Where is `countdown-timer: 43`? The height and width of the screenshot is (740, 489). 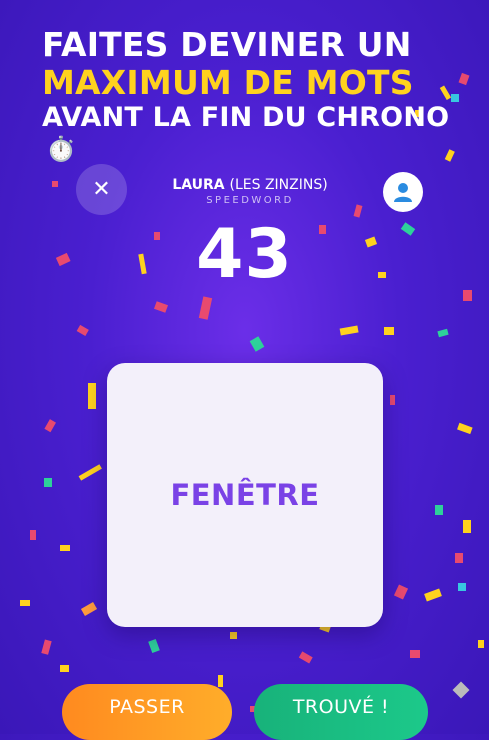
countdown-timer: 43 is located at coordinates (244, 254).